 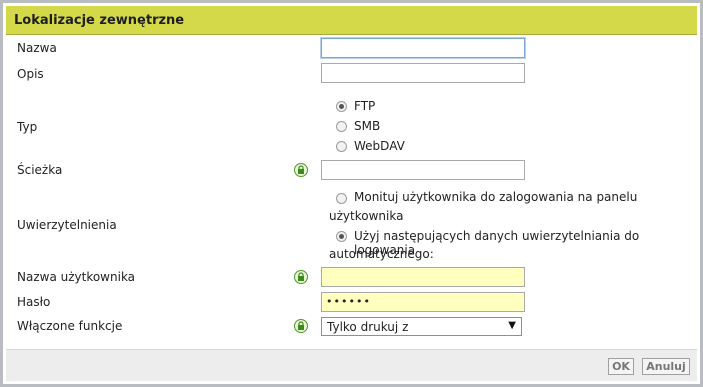 What do you see at coordinates (423, 170) in the screenshot?
I see `path-input` at bounding box center [423, 170].